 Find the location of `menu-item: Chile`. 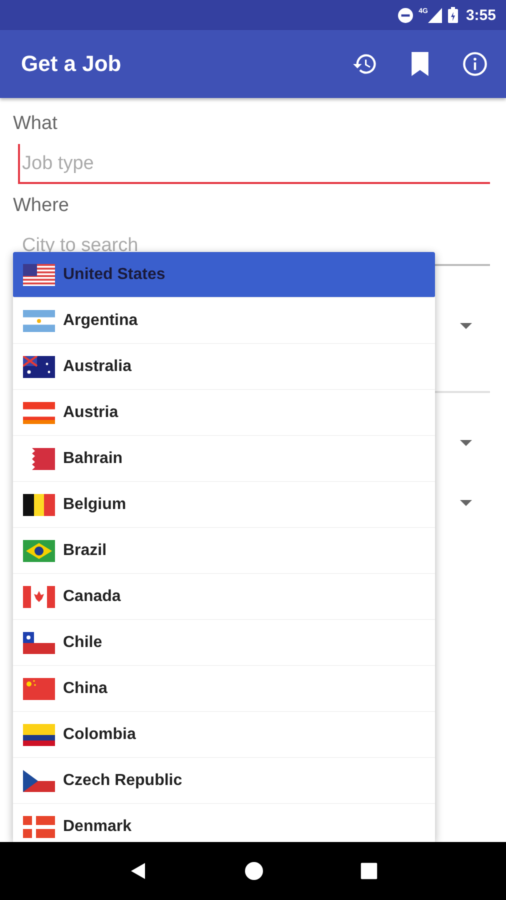

menu-item: Chile is located at coordinates (224, 643).